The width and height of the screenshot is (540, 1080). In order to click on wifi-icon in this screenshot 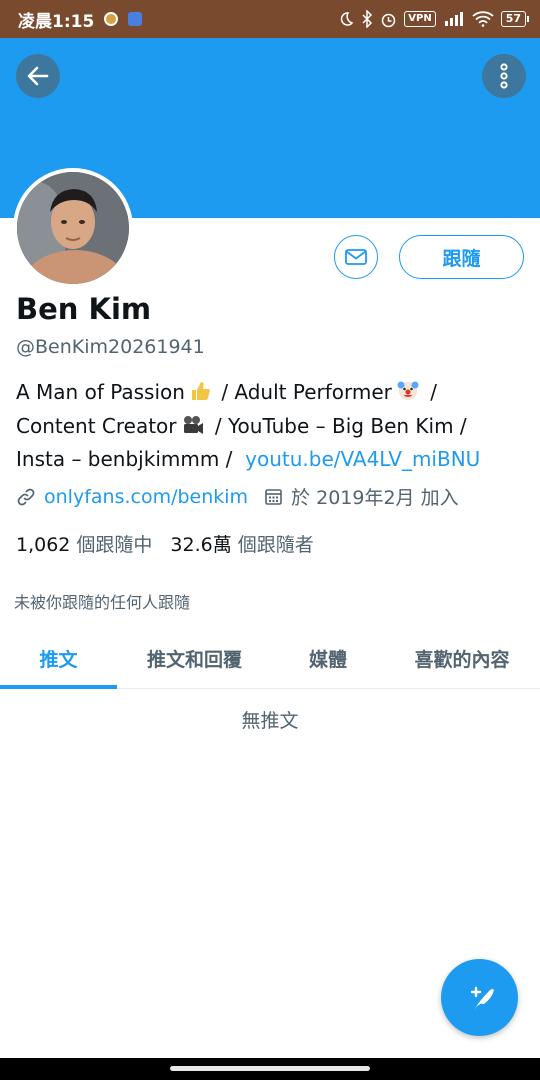, I will do `click(483, 19)`.